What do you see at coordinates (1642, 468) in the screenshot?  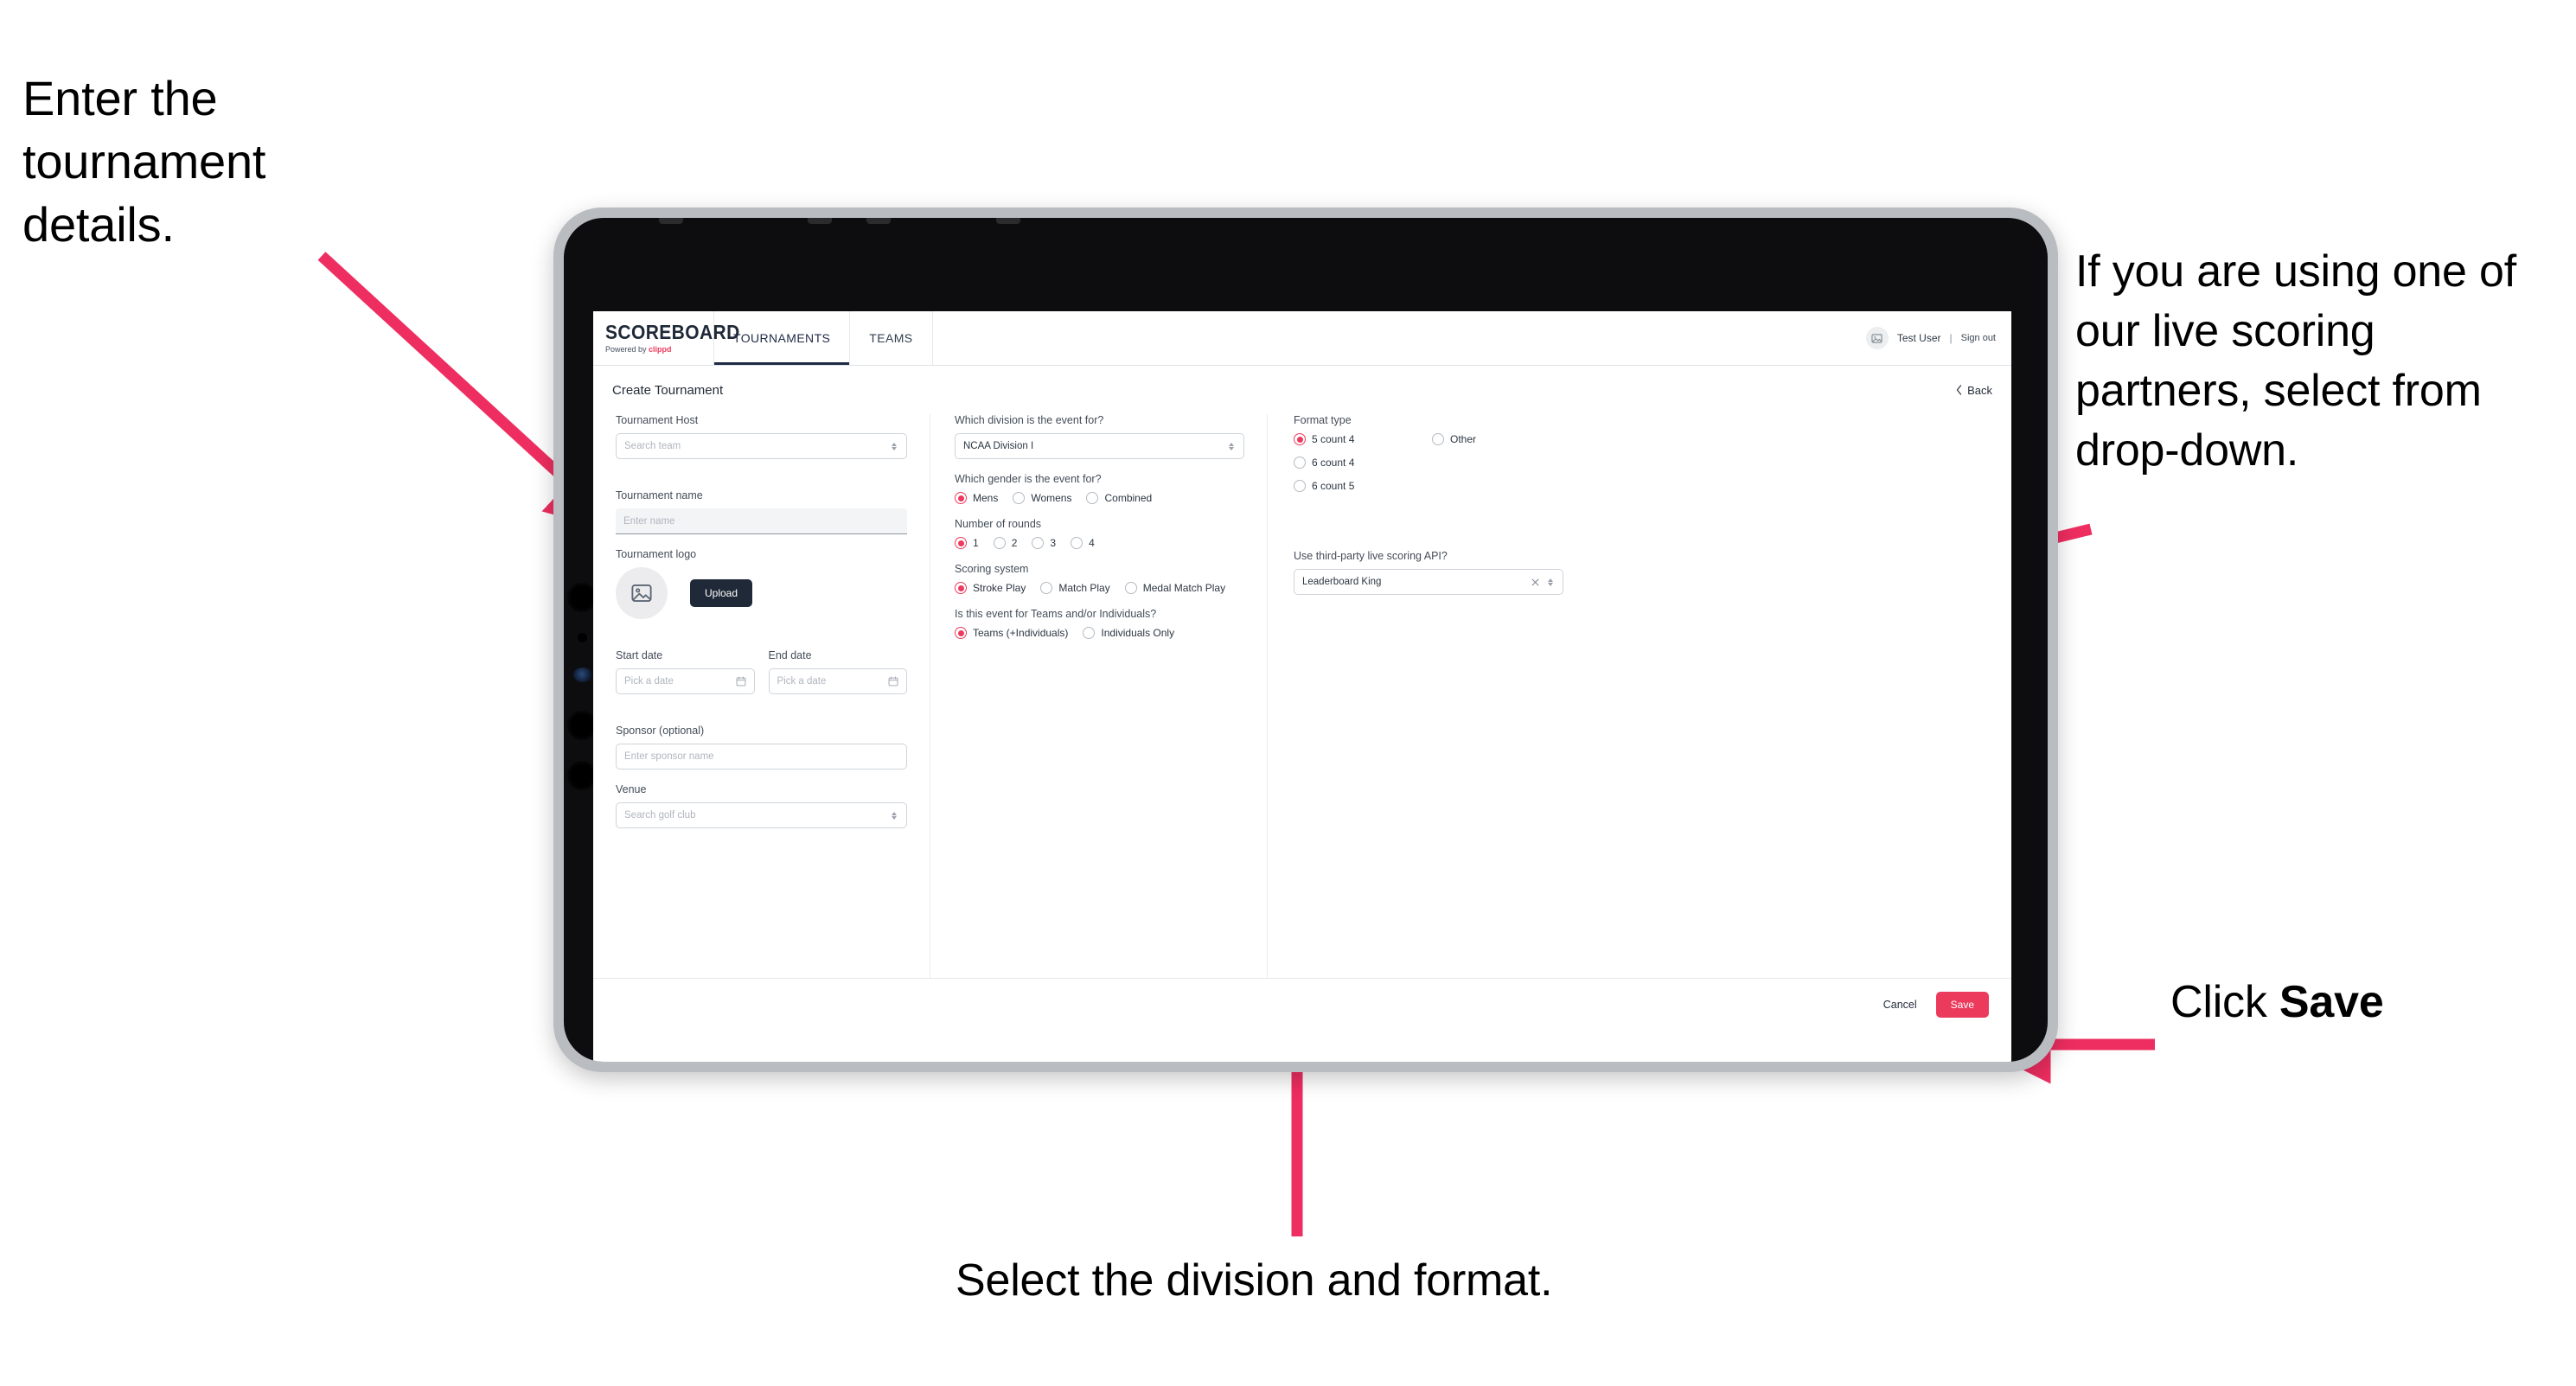 I see `format-type-wrap: 5 count 4 6 count 4 6 count 5 Other` at bounding box center [1642, 468].